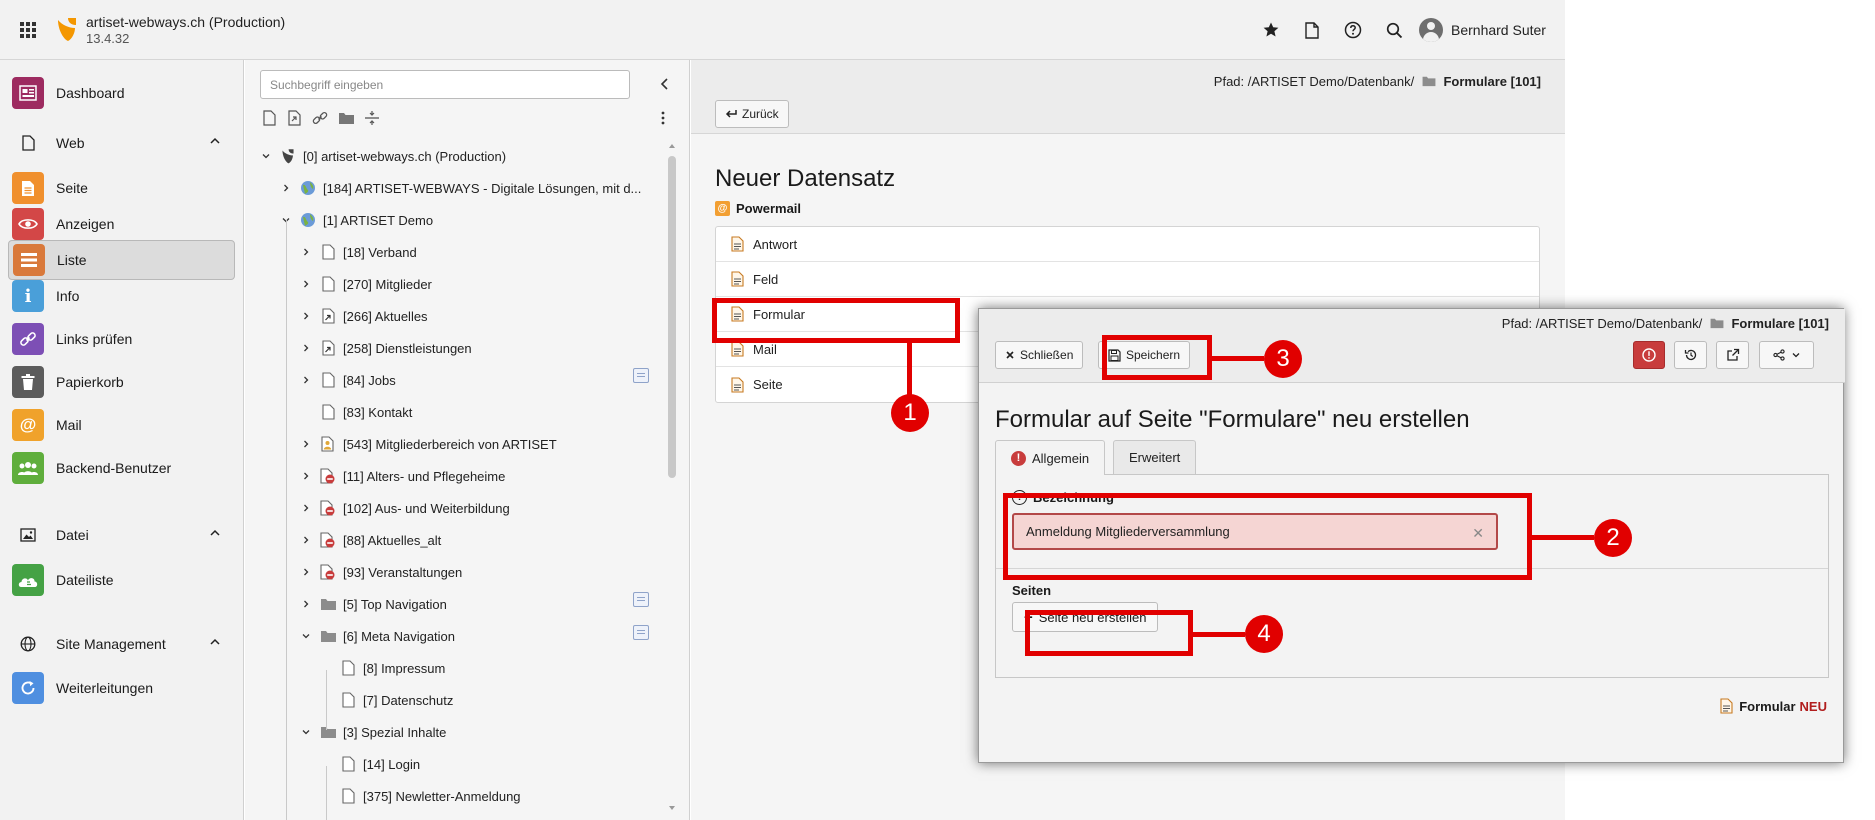  I want to click on menu-item-mail: @ Mail, so click(121, 425).